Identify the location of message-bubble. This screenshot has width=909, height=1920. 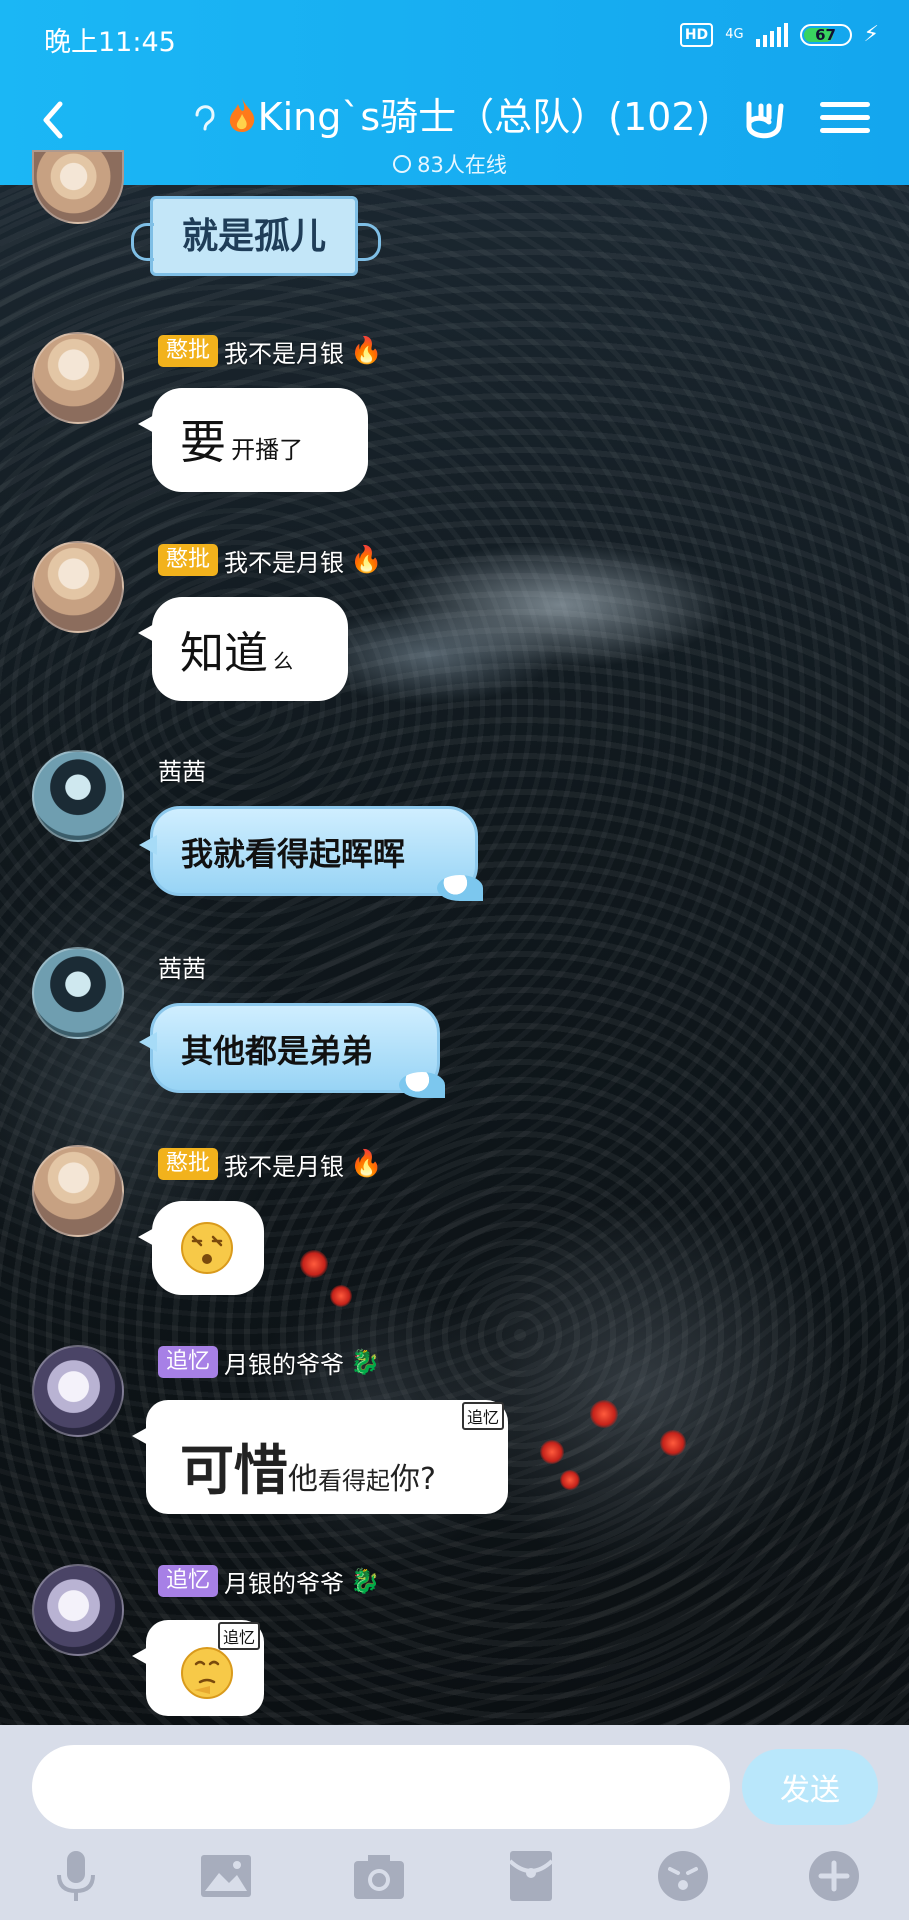
(201, 1248).